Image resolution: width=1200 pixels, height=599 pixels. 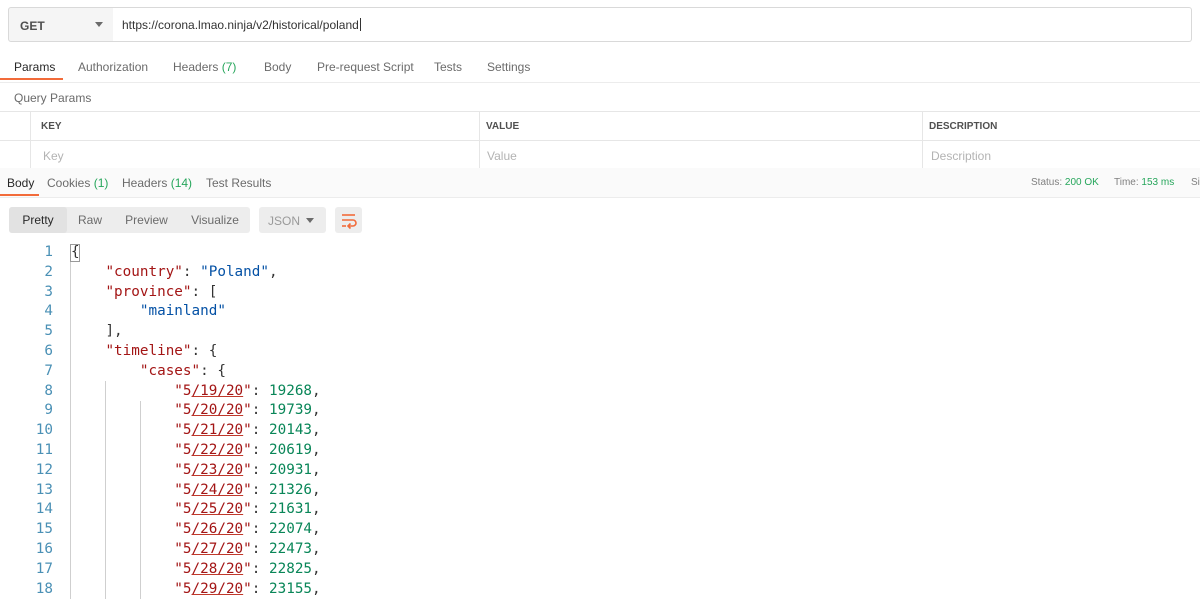 I want to click on code-line: 5 ],, so click(x=600, y=331).